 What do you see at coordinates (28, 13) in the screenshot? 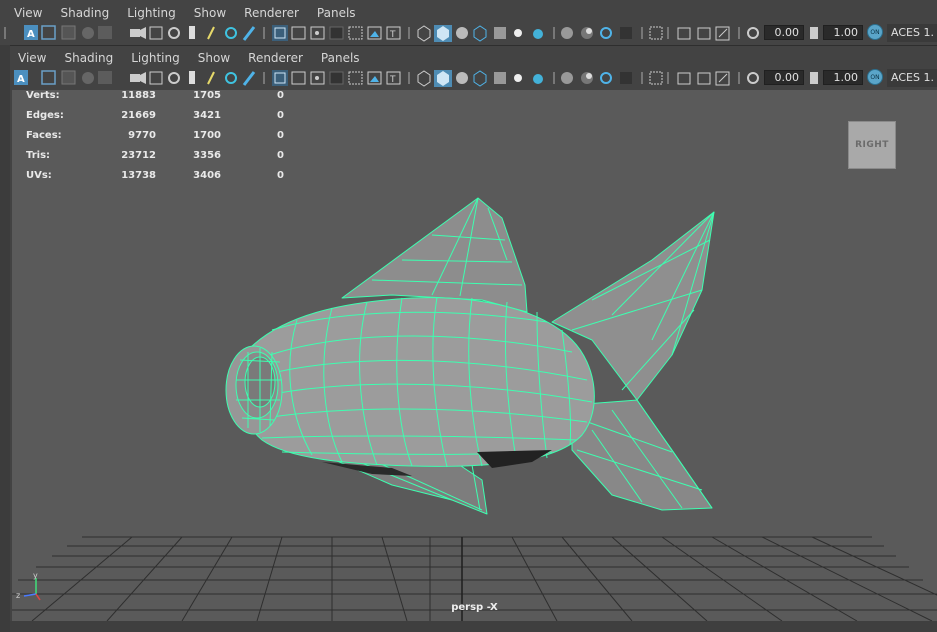
I see `menu-view: View` at bounding box center [28, 13].